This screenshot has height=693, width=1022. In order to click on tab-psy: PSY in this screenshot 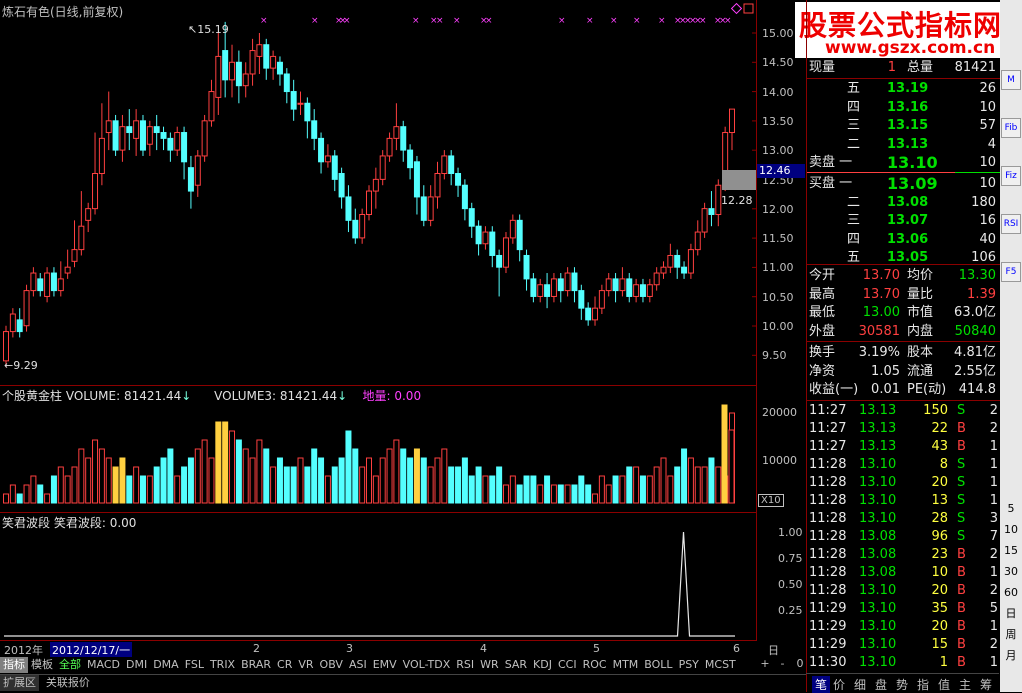, I will do `click(689, 665)`.